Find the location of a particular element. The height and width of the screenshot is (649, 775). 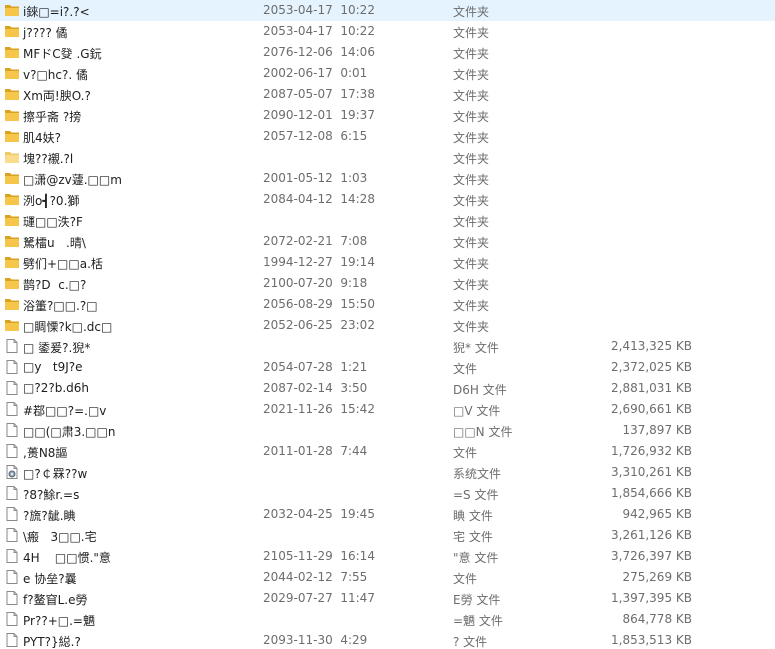

file-name: □?2?b.d6h is located at coordinates (56, 388).